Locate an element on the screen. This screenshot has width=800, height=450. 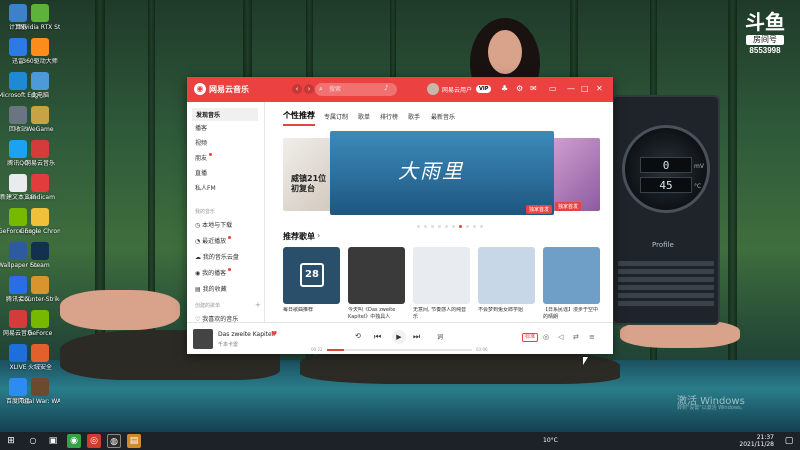
now-playing-title: Das zweite Kapitel is located at coordinates (245, 334).